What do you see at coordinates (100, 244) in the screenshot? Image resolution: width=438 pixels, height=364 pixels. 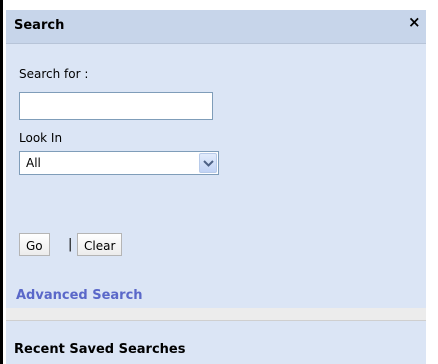 I see `clear-button: Clear` at bounding box center [100, 244].